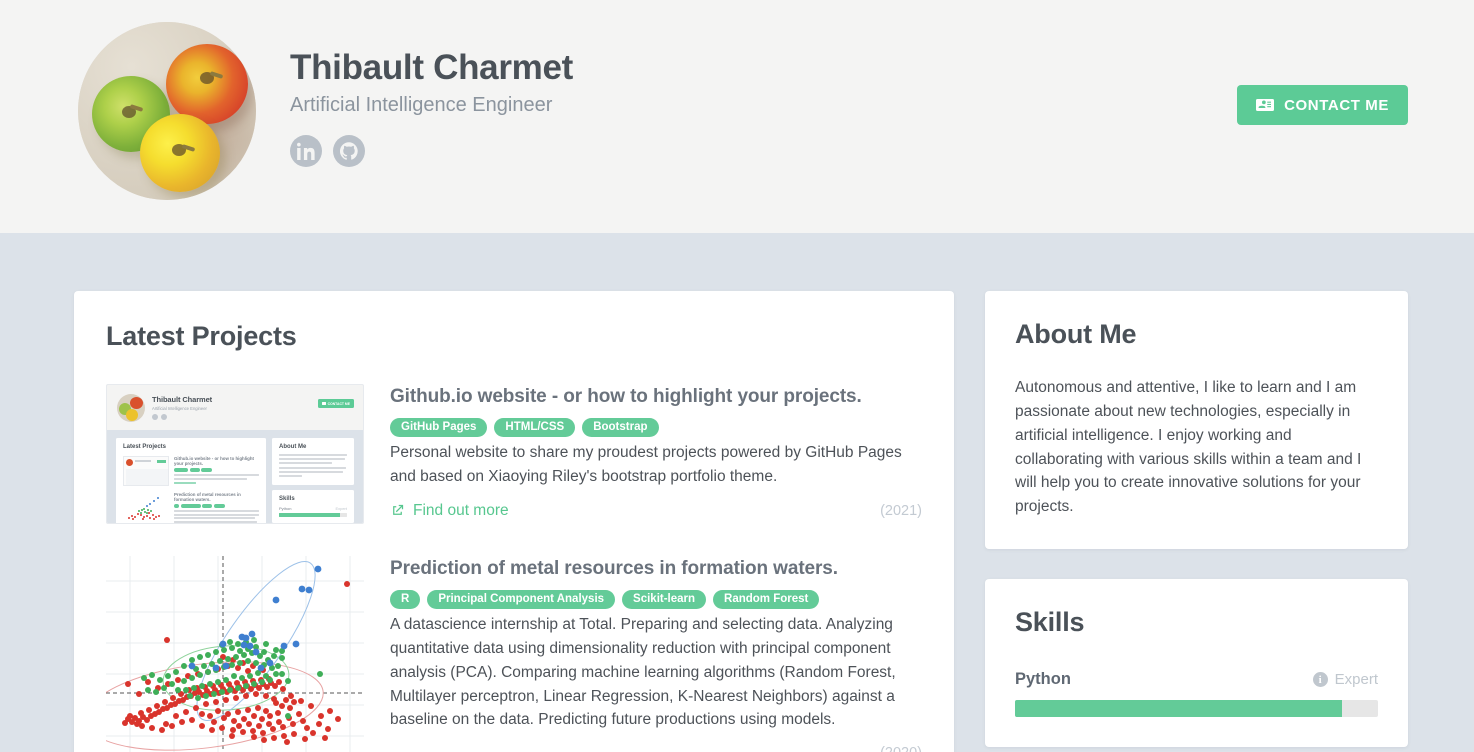  Describe the element at coordinates (431, 151) in the screenshot. I see `social-links` at that location.